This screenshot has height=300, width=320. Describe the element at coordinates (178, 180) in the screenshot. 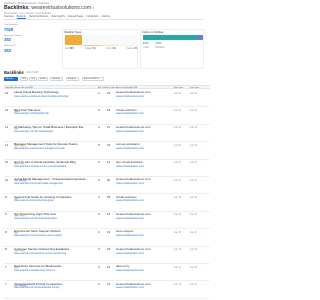

I see `first-seen-date: Jan 20` at that location.